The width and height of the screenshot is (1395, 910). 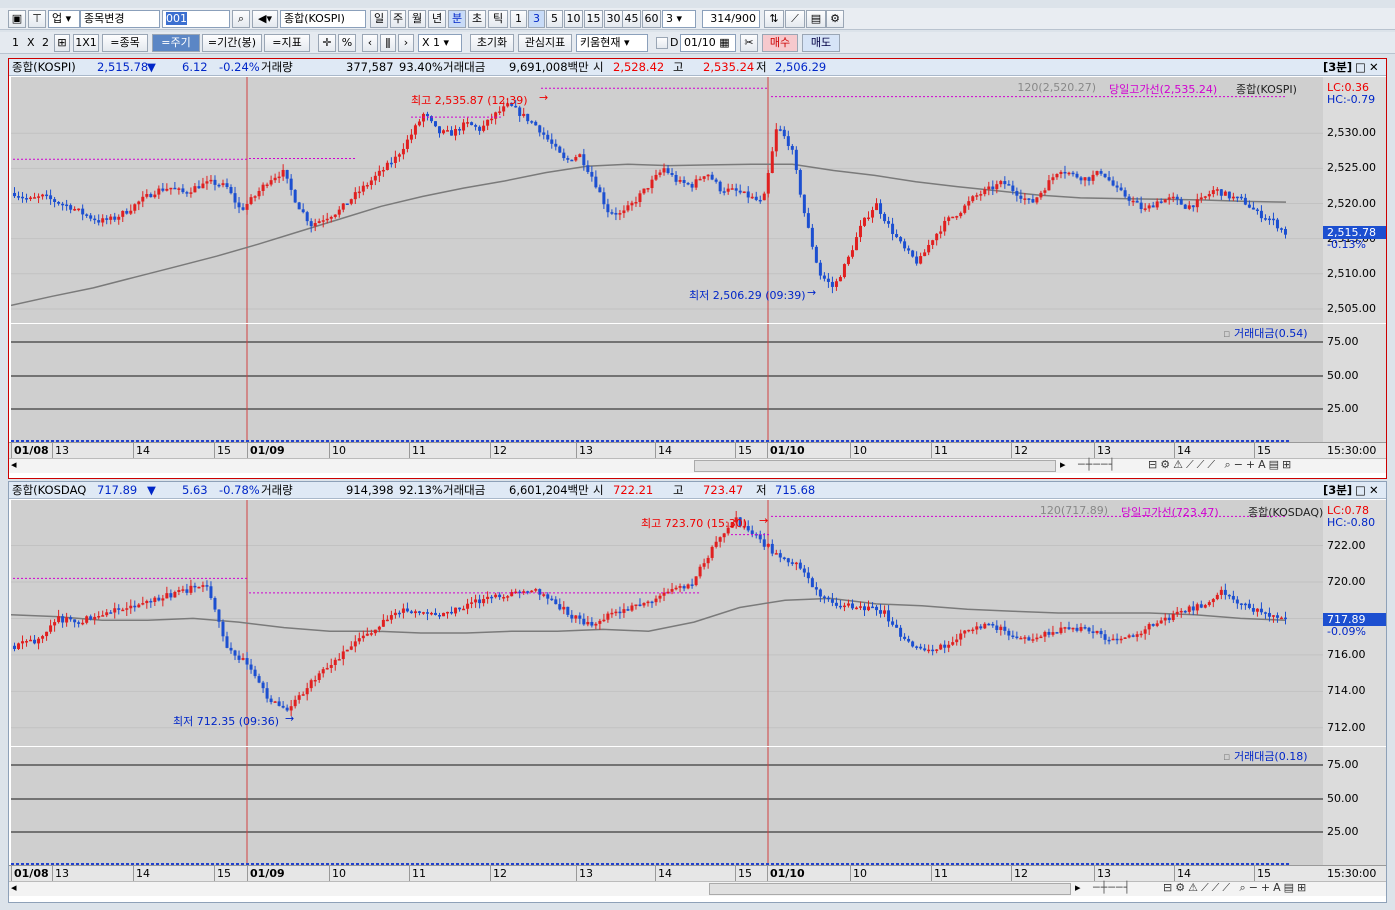 I want to click on indicator-button: =지표, so click(x=287, y=43).